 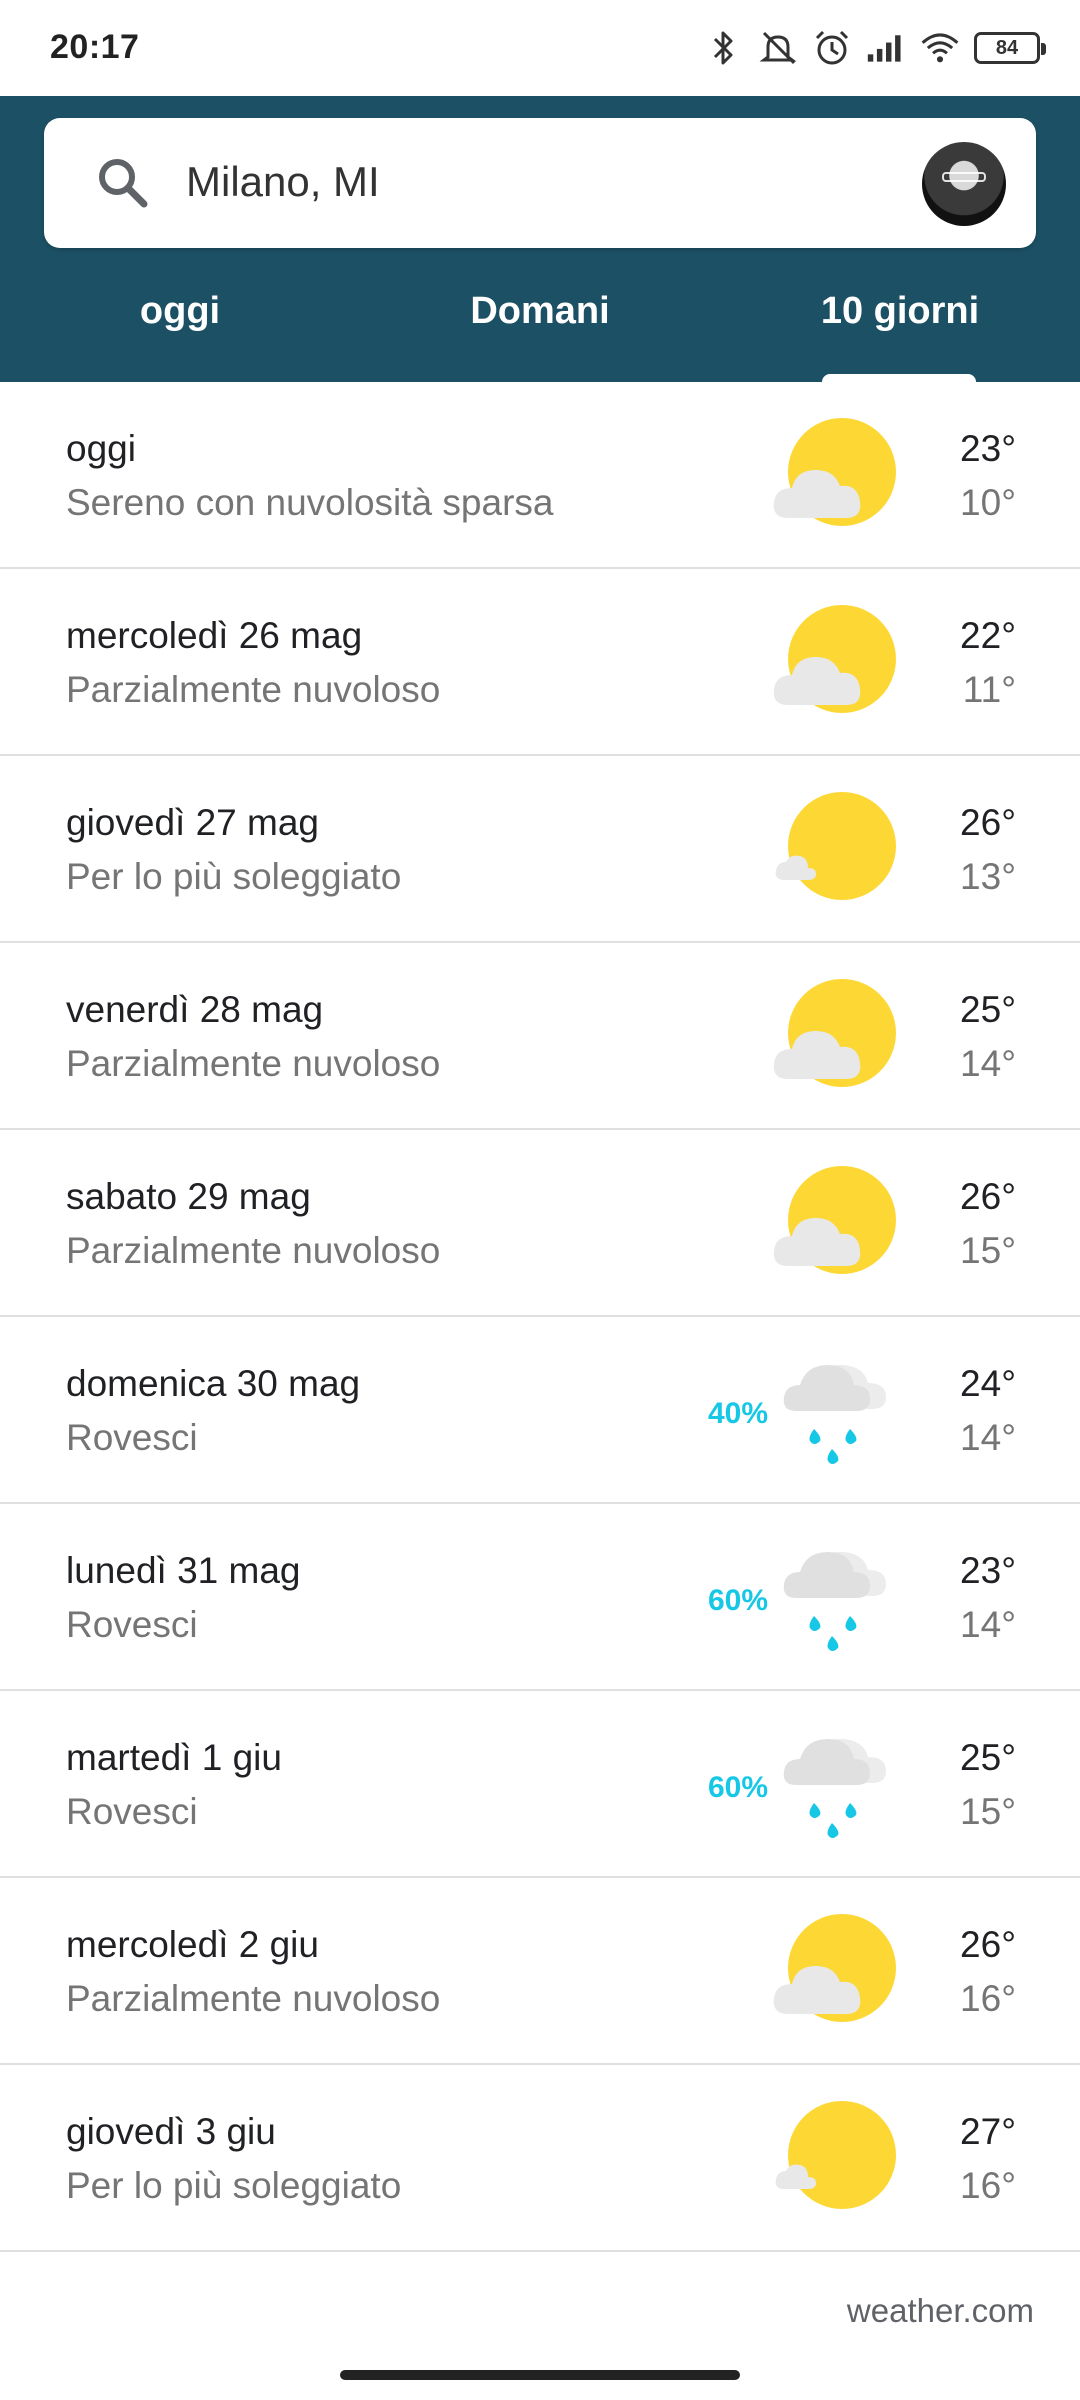 I want to click on search-location-text: Milano, MI, so click(x=283, y=182).